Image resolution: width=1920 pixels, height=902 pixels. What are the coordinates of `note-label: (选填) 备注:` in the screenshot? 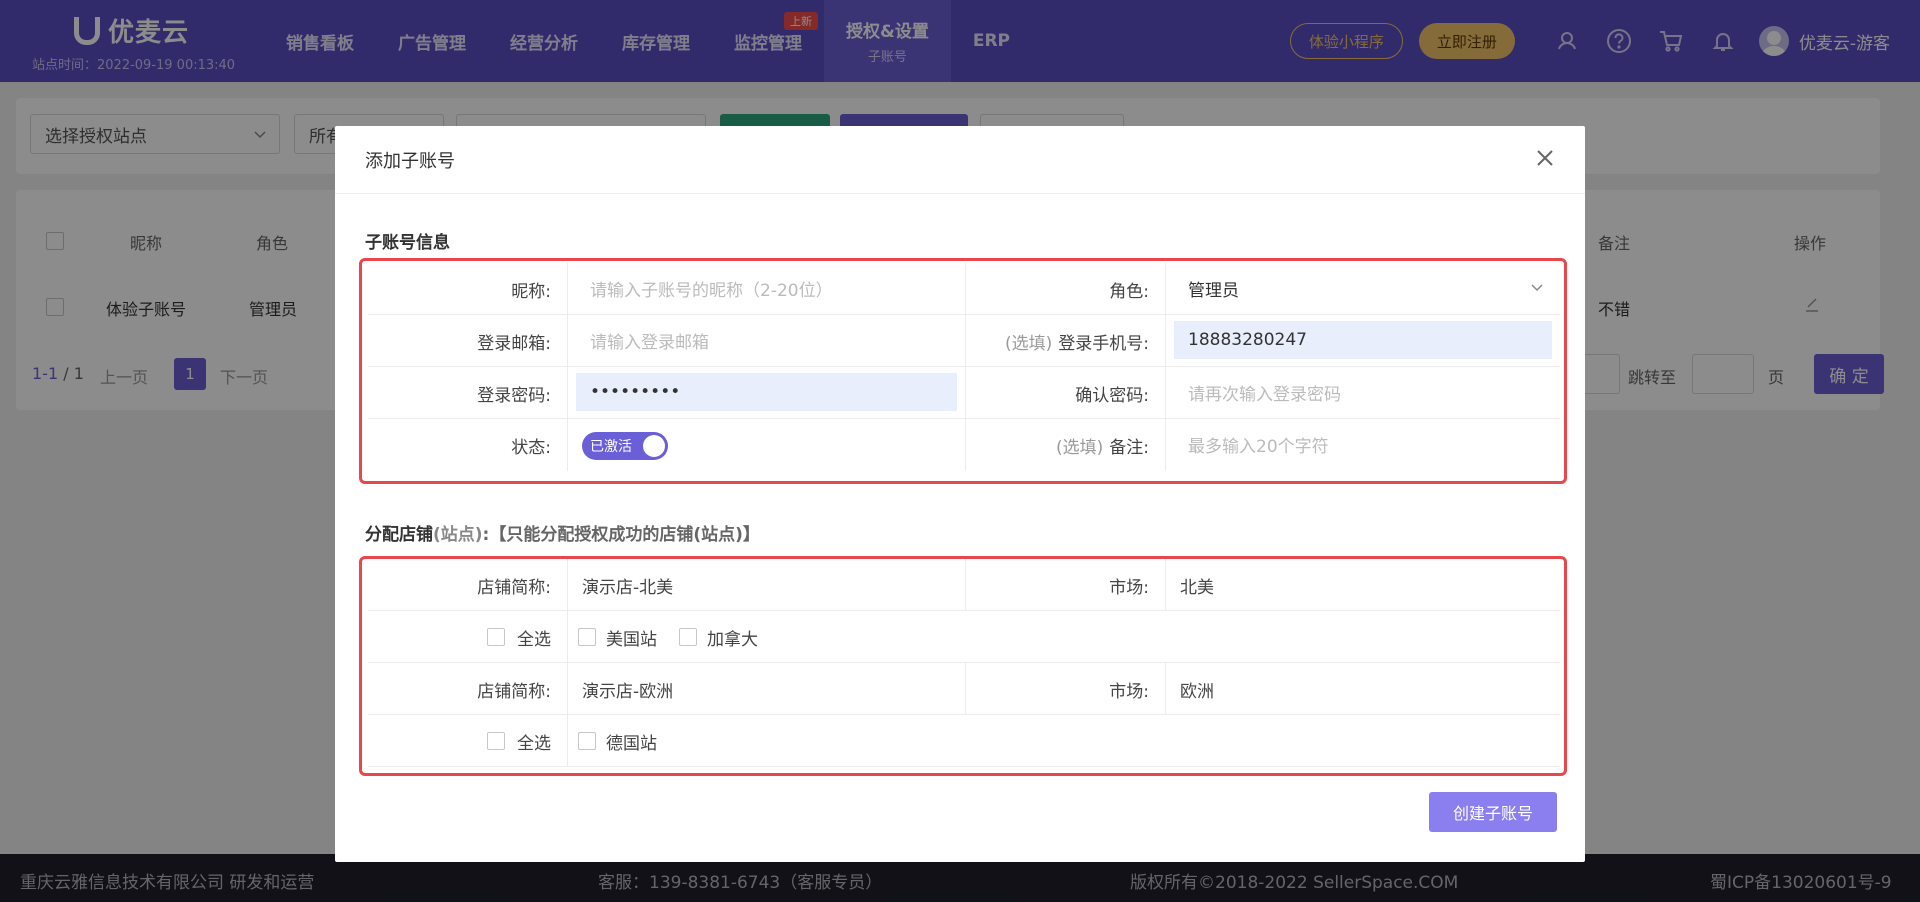 It's located at (1066, 445).